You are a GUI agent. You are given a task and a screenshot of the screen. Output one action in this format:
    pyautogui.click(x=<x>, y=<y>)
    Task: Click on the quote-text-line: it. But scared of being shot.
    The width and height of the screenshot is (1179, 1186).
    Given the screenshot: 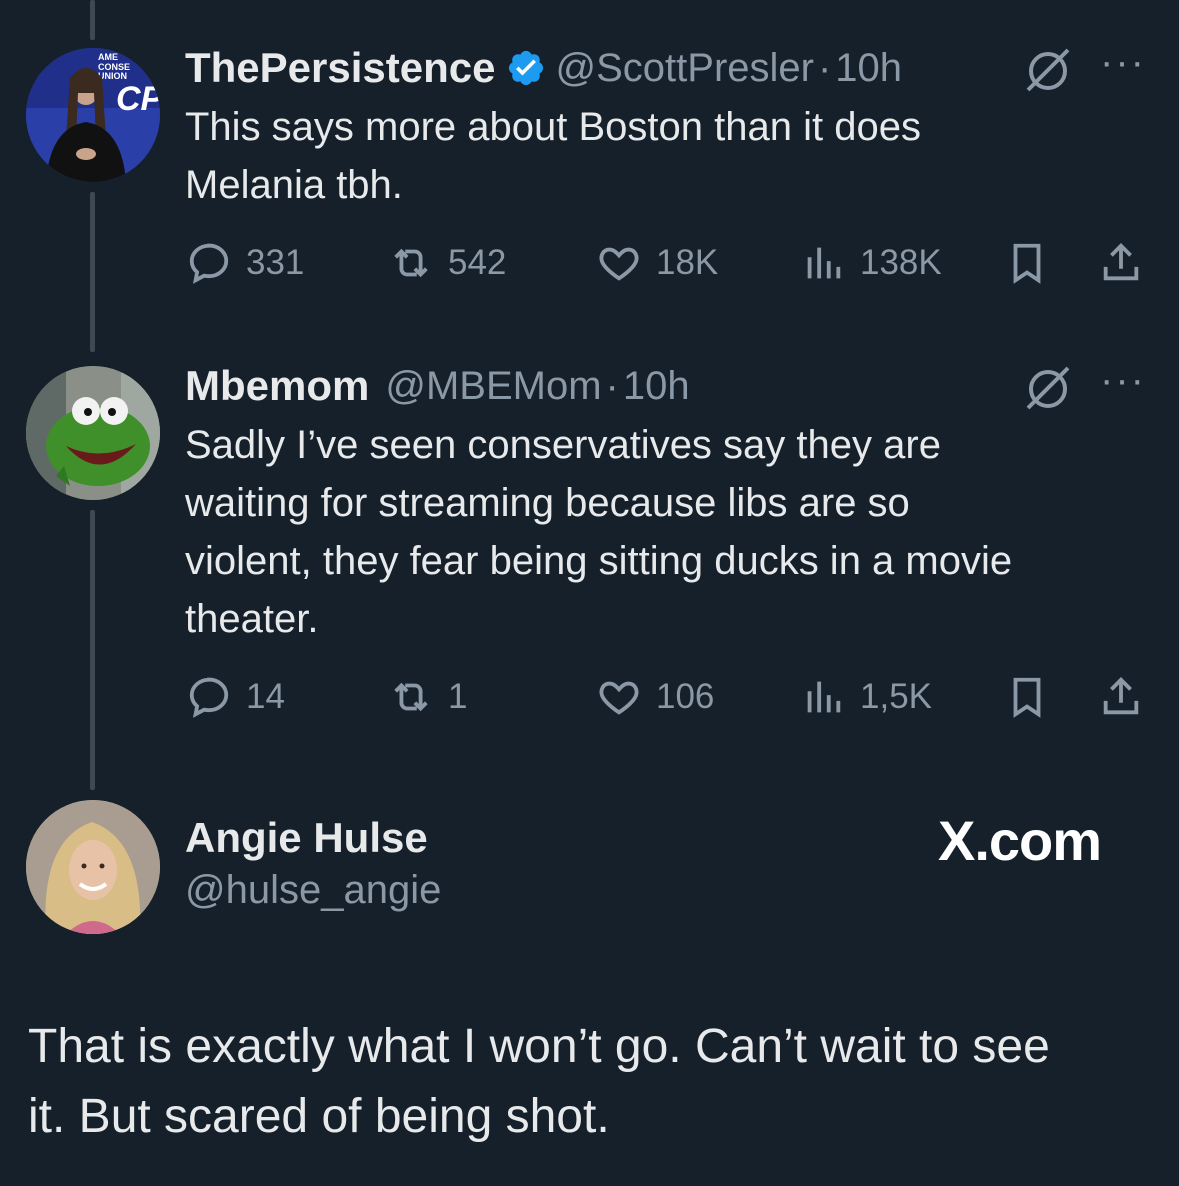 What is the action you would take?
    pyautogui.click(x=319, y=1116)
    